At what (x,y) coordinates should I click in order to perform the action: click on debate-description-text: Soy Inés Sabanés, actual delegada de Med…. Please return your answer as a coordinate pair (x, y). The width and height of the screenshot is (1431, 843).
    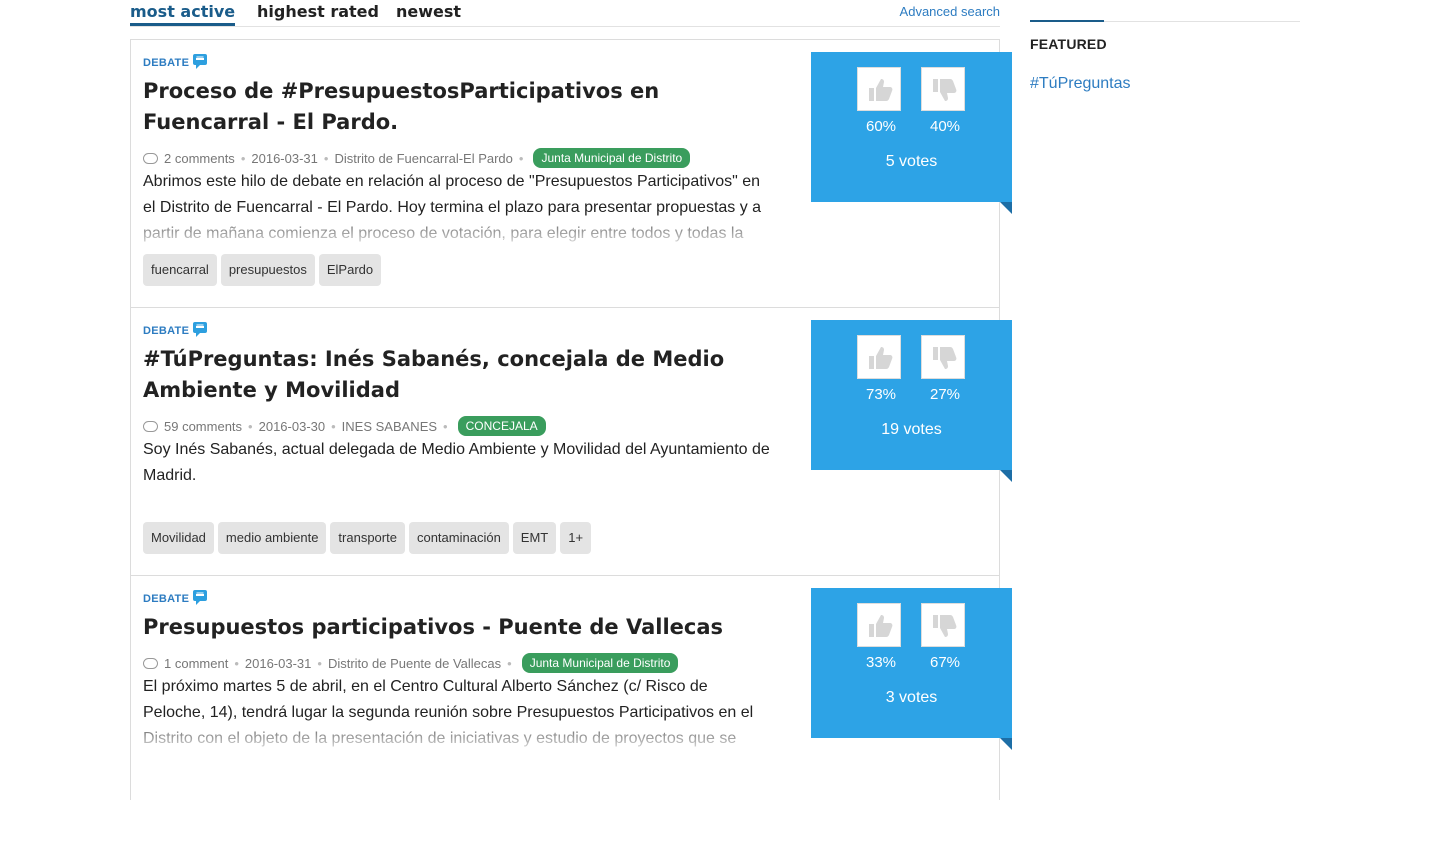
    Looking at the image, I should click on (456, 462).